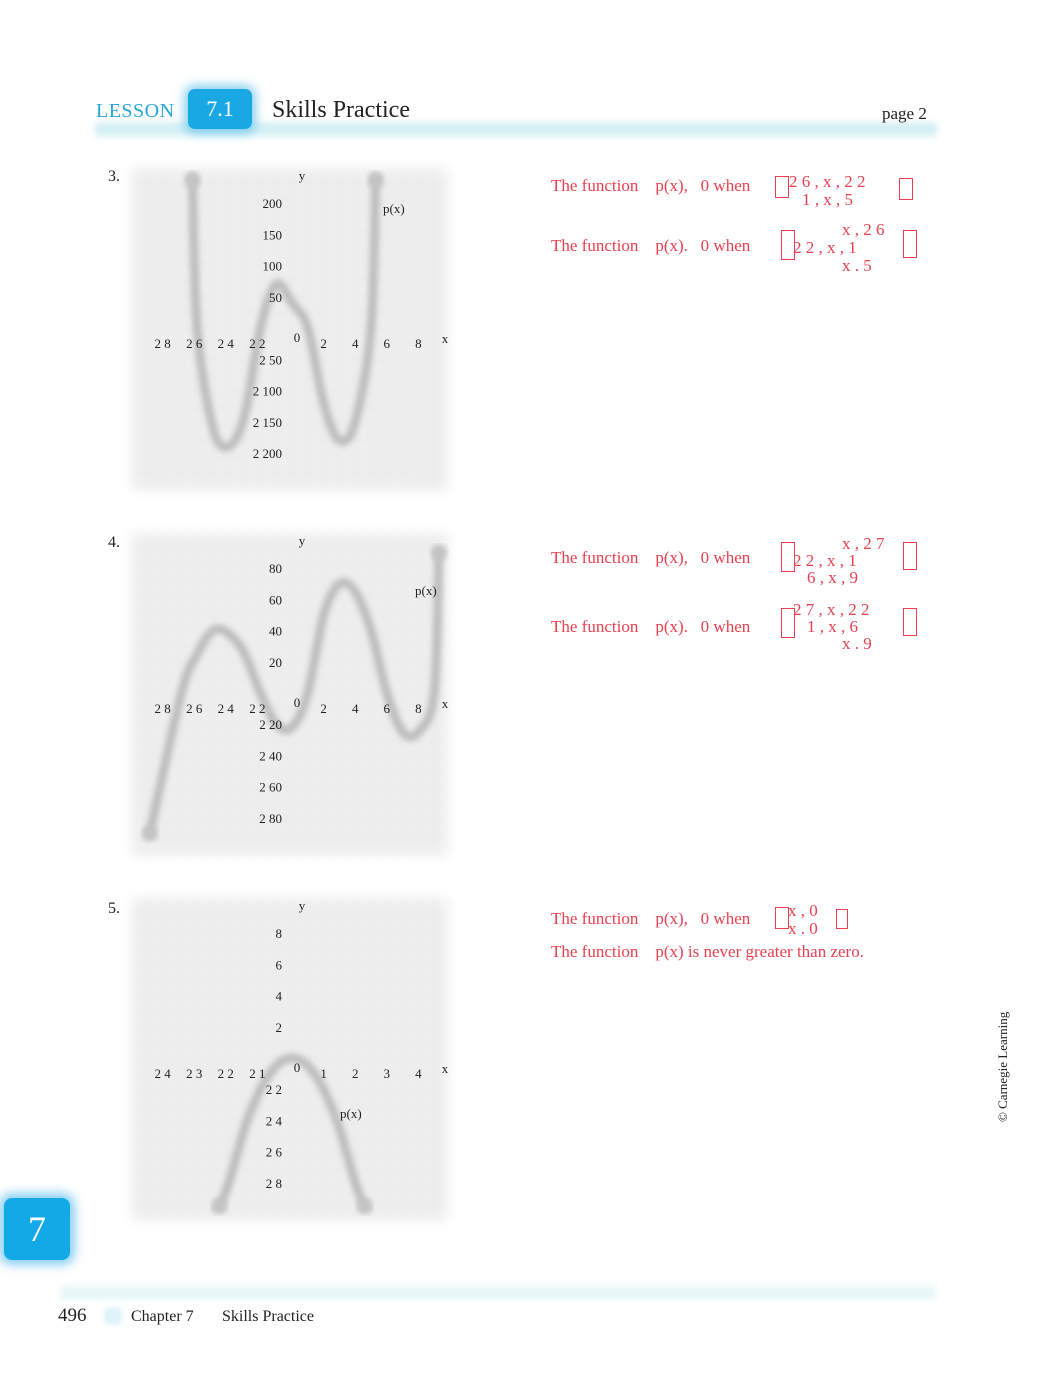 The image size is (1062, 1381). Describe the element at coordinates (270, 818) in the screenshot. I see `y-tick-label: 2 80` at that location.